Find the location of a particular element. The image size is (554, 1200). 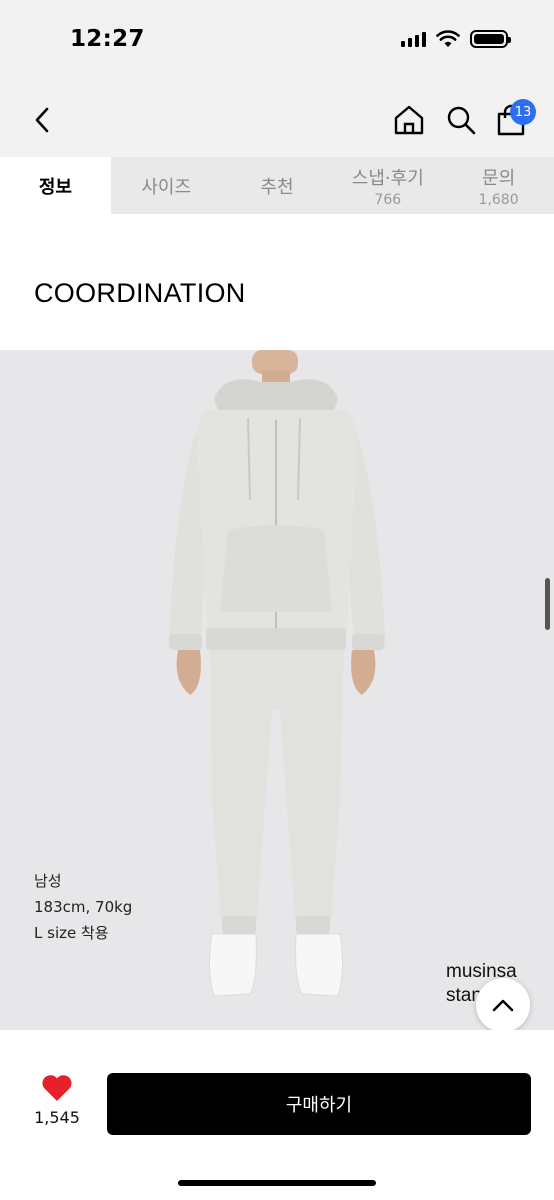

tab-size: 사이즈 is located at coordinates (166, 185).